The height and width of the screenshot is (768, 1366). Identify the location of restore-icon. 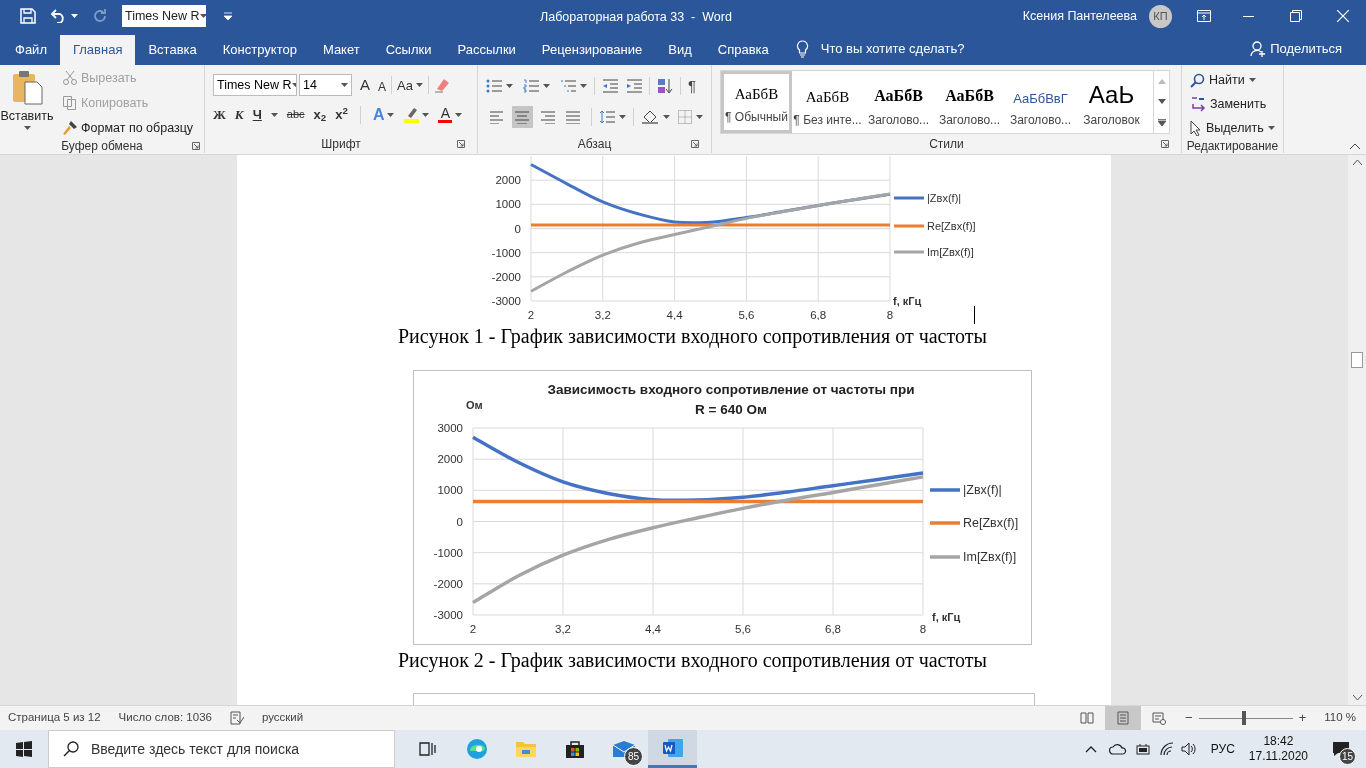
(1296, 16).